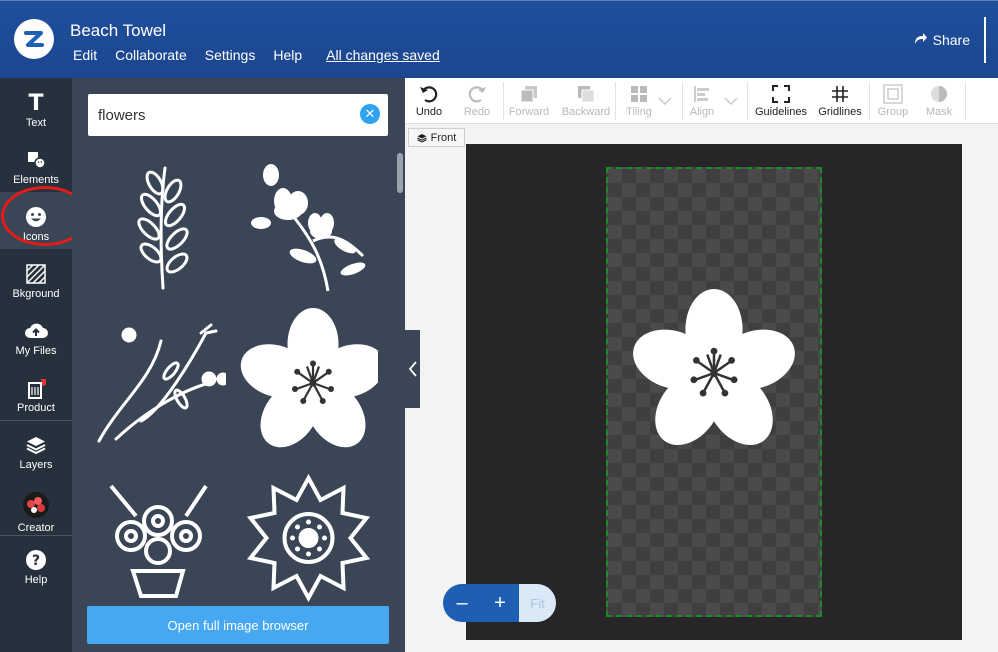 The width and height of the screenshot is (998, 652). Describe the element at coordinates (36, 505) in the screenshot. I see `creator-avatar` at that location.